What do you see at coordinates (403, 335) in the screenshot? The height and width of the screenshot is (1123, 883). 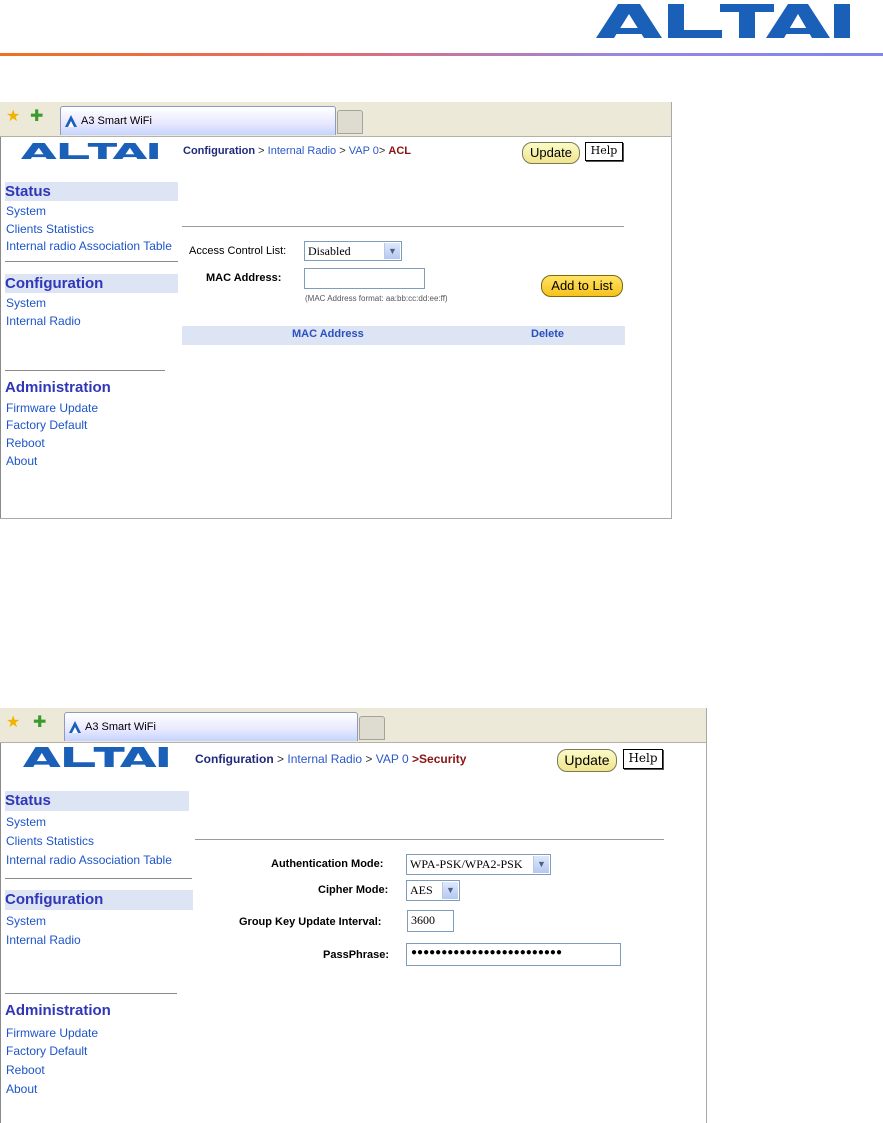 I see `mac-table-header: MAC Address Delete` at bounding box center [403, 335].